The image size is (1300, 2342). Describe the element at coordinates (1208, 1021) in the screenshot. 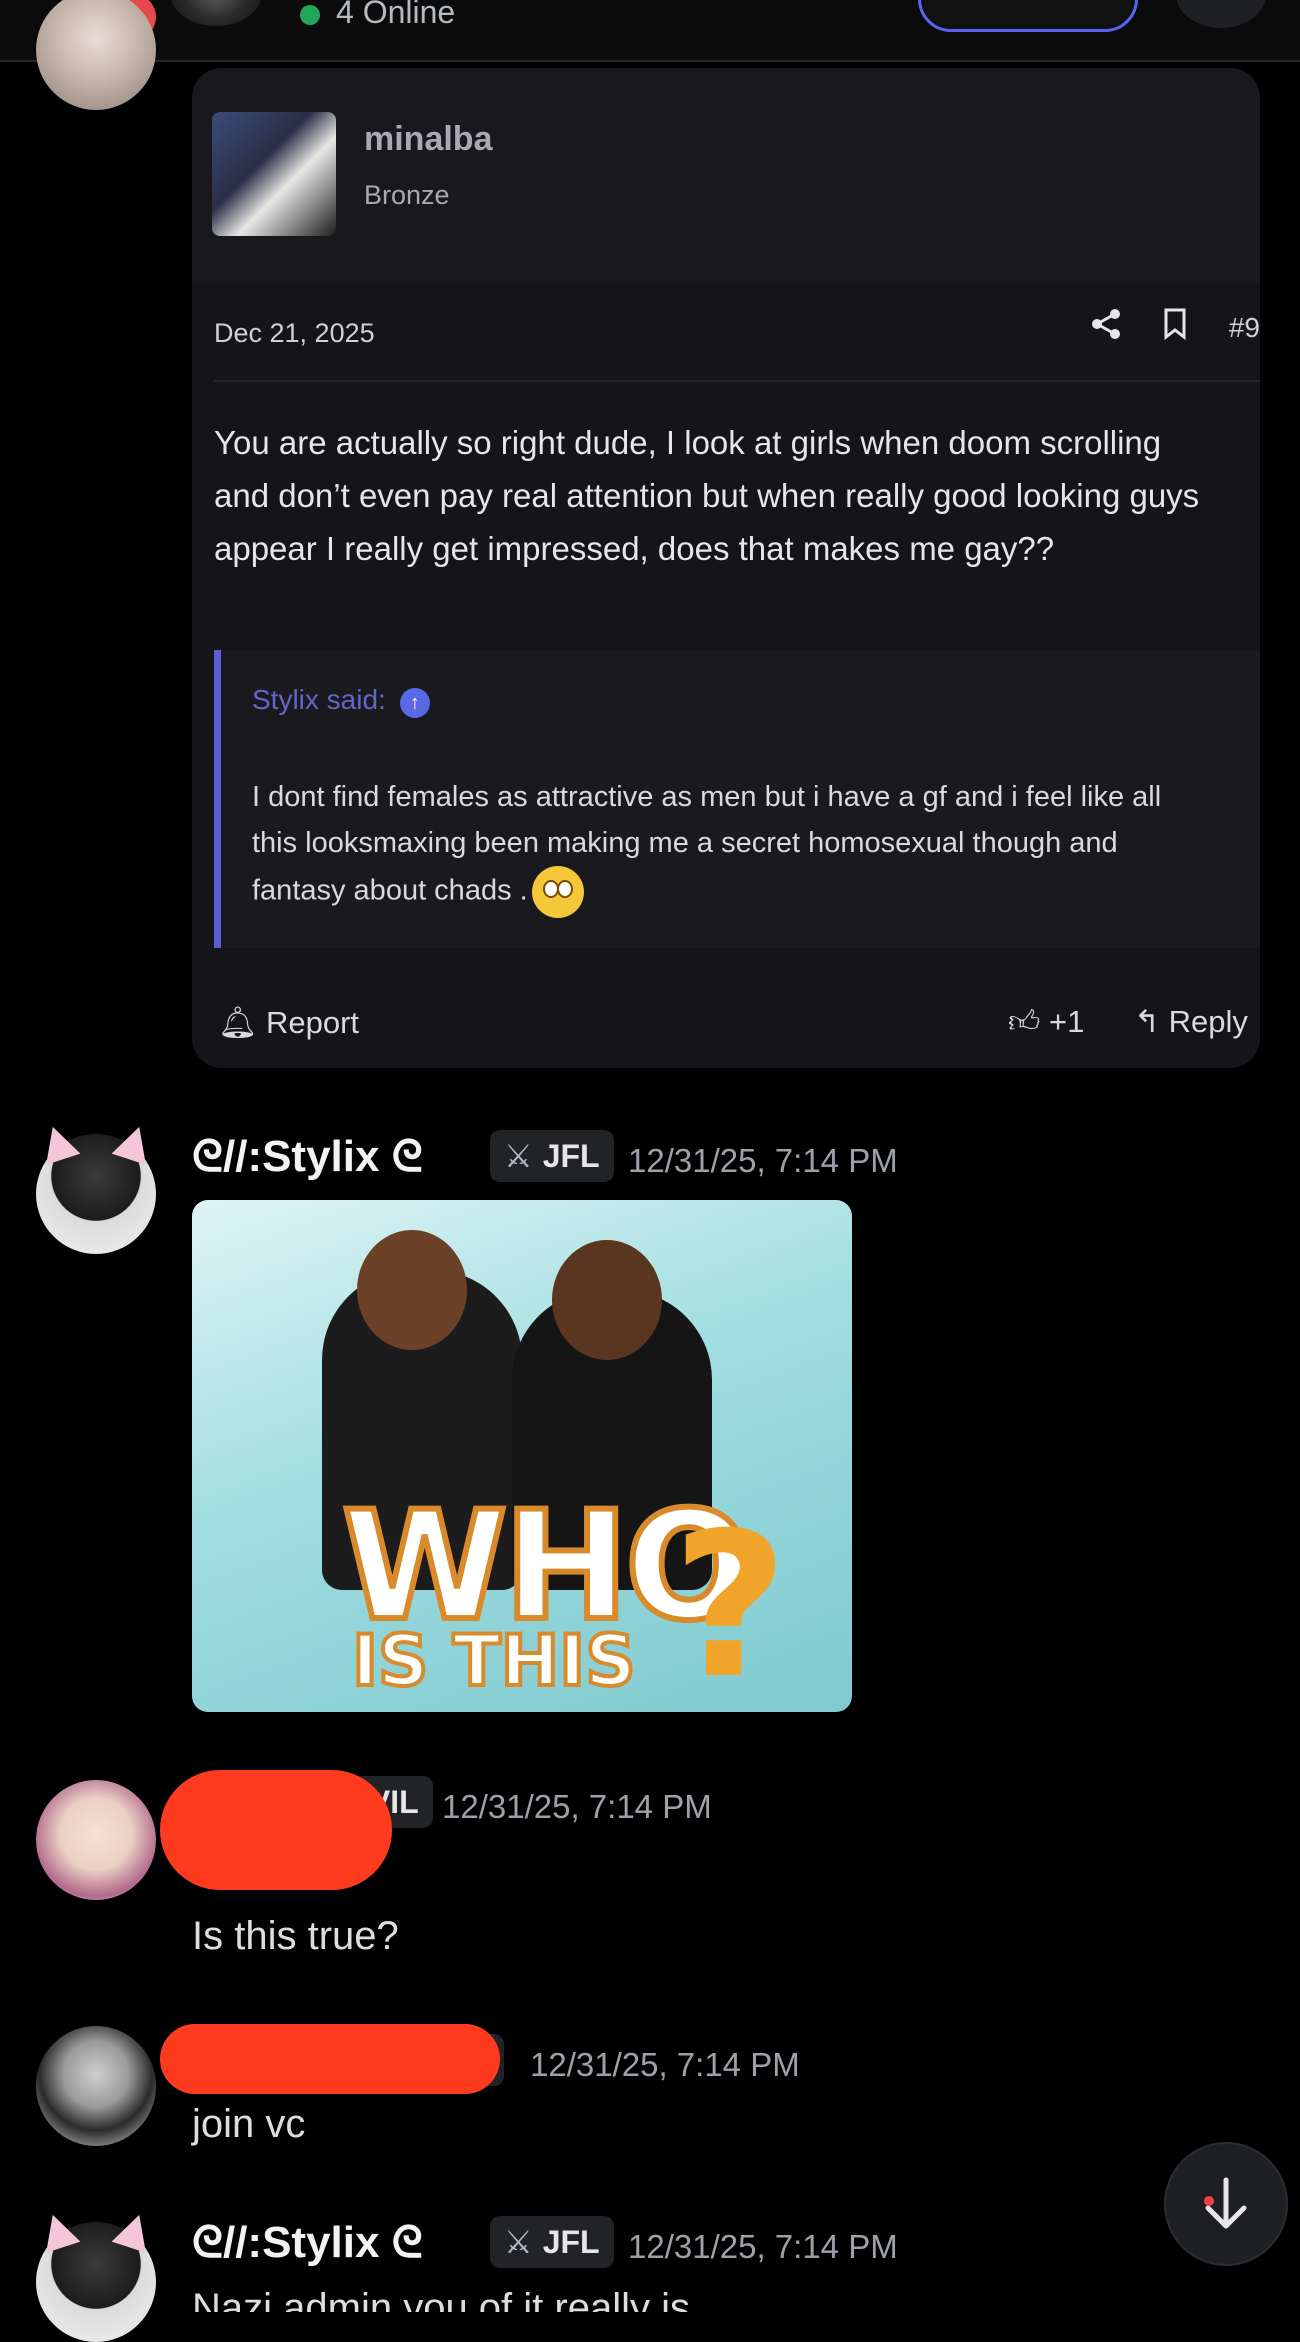

I see `reply-label: Reply` at that location.